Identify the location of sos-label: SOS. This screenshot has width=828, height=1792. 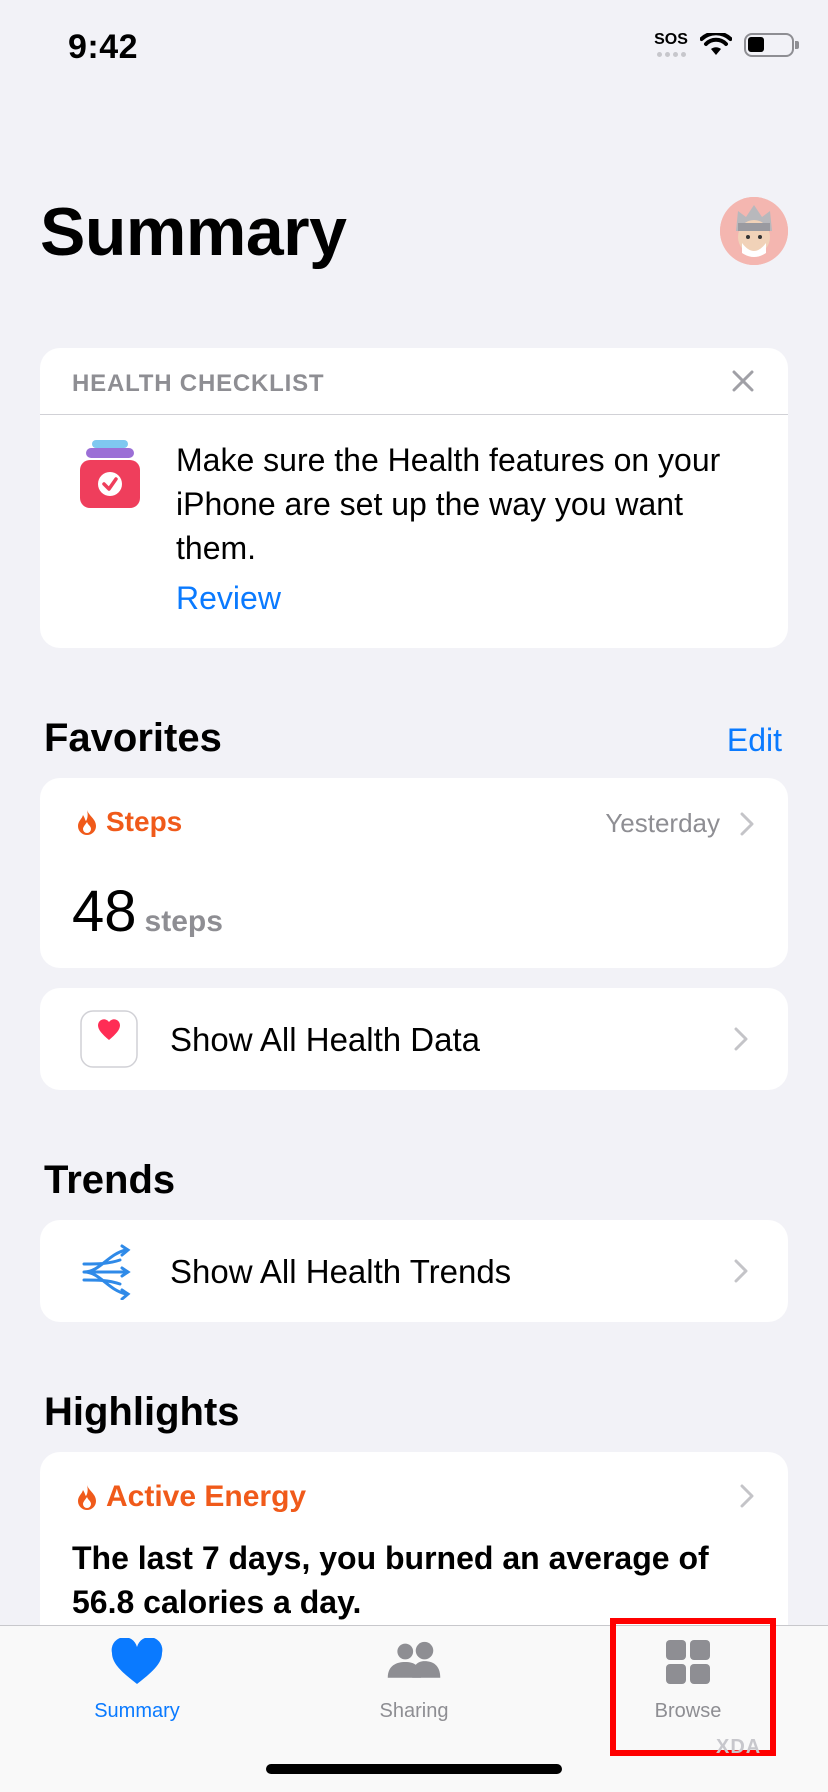
(671, 39).